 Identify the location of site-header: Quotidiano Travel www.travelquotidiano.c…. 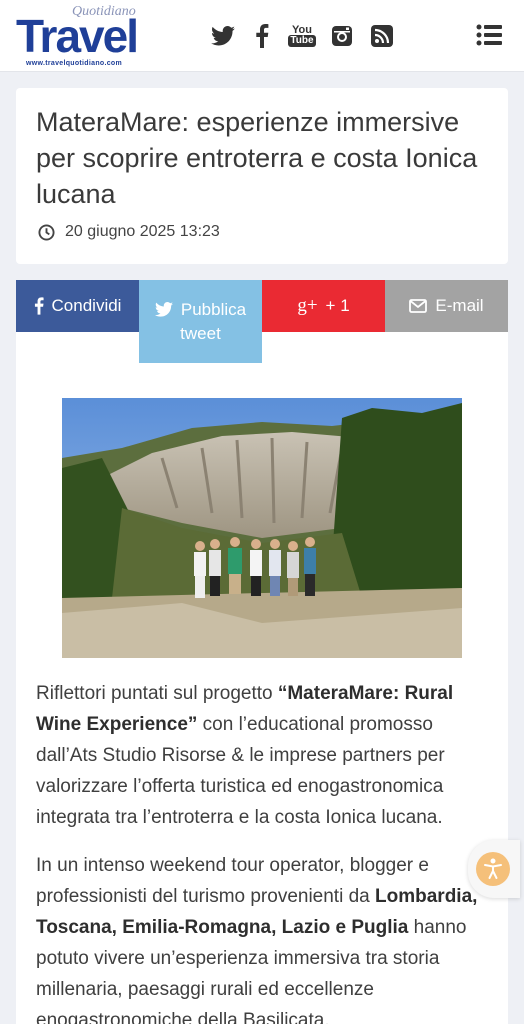
(262, 36).